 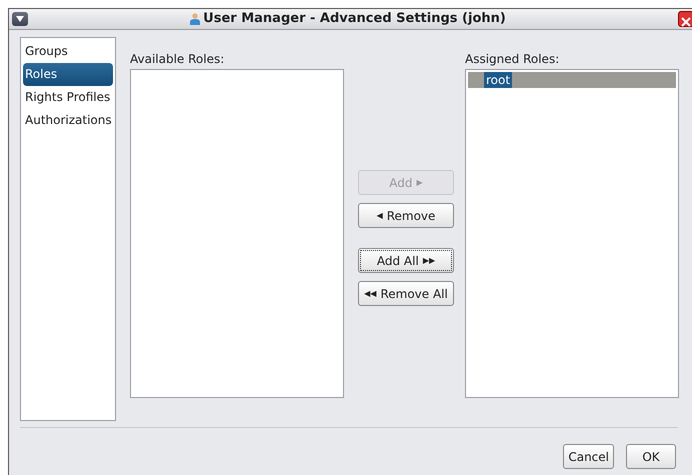 What do you see at coordinates (195, 19) in the screenshot?
I see `user-icon` at bounding box center [195, 19].